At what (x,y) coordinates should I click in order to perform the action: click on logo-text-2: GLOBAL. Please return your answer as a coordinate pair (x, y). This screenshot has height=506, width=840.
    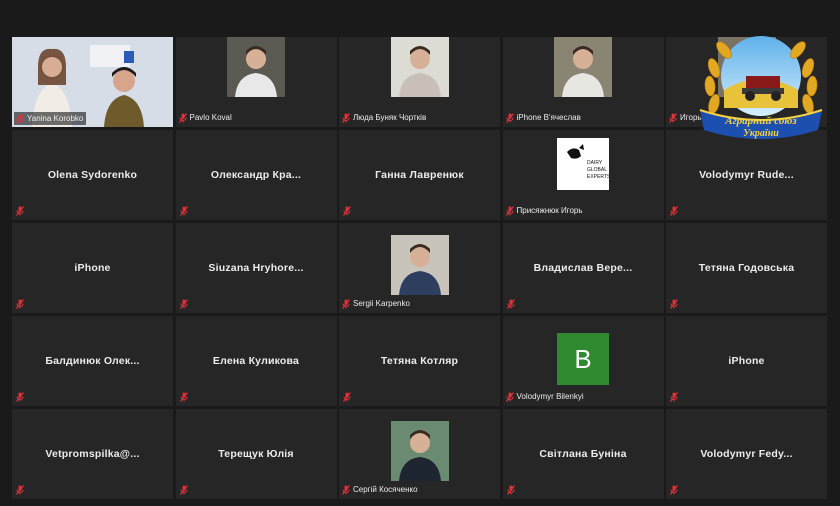
    Looking at the image, I should click on (597, 170).